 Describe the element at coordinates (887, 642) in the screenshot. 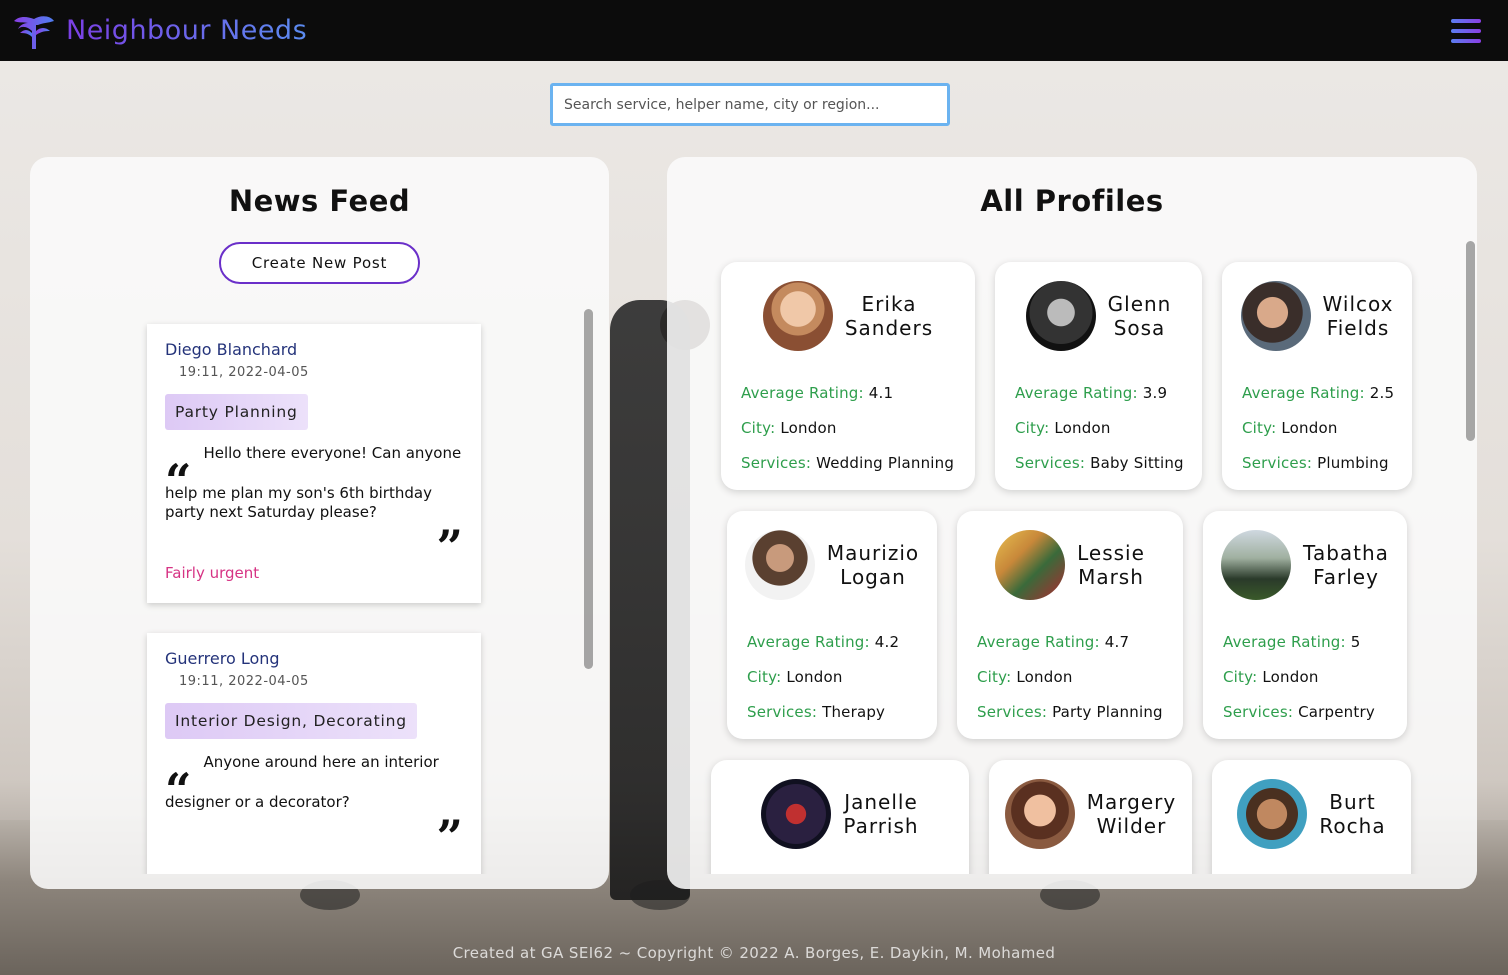

I see `rating-value: 4.2` at that location.